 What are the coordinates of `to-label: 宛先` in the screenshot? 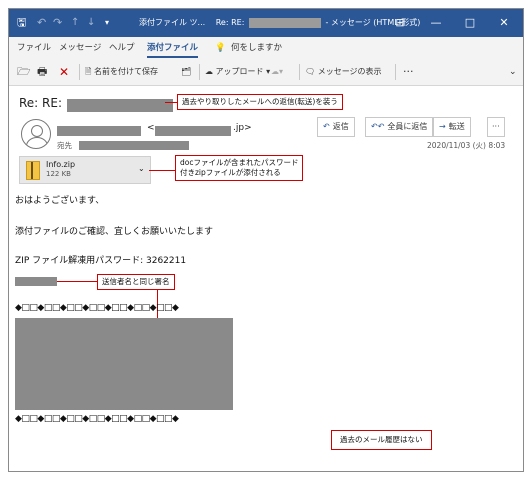 It's located at (64, 145).